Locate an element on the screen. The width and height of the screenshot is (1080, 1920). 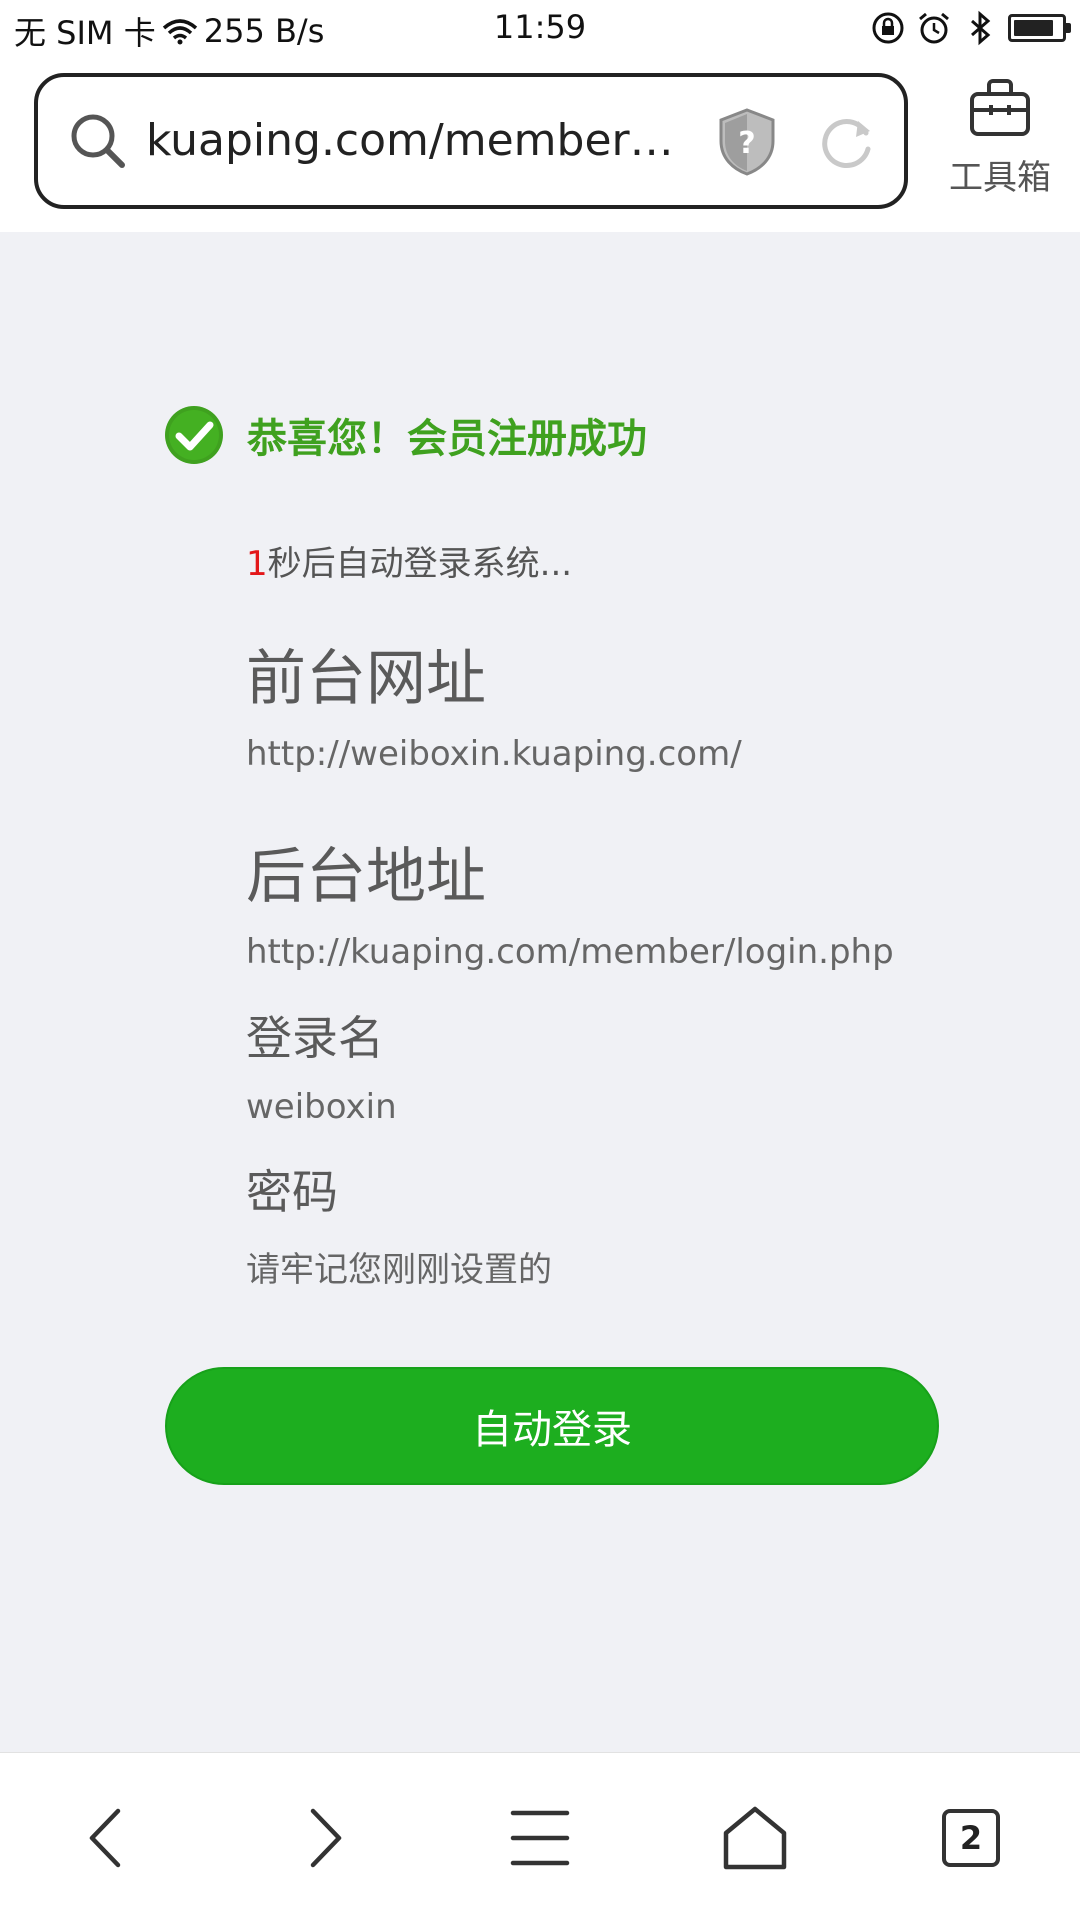
menu-button is located at coordinates (540, 1838).